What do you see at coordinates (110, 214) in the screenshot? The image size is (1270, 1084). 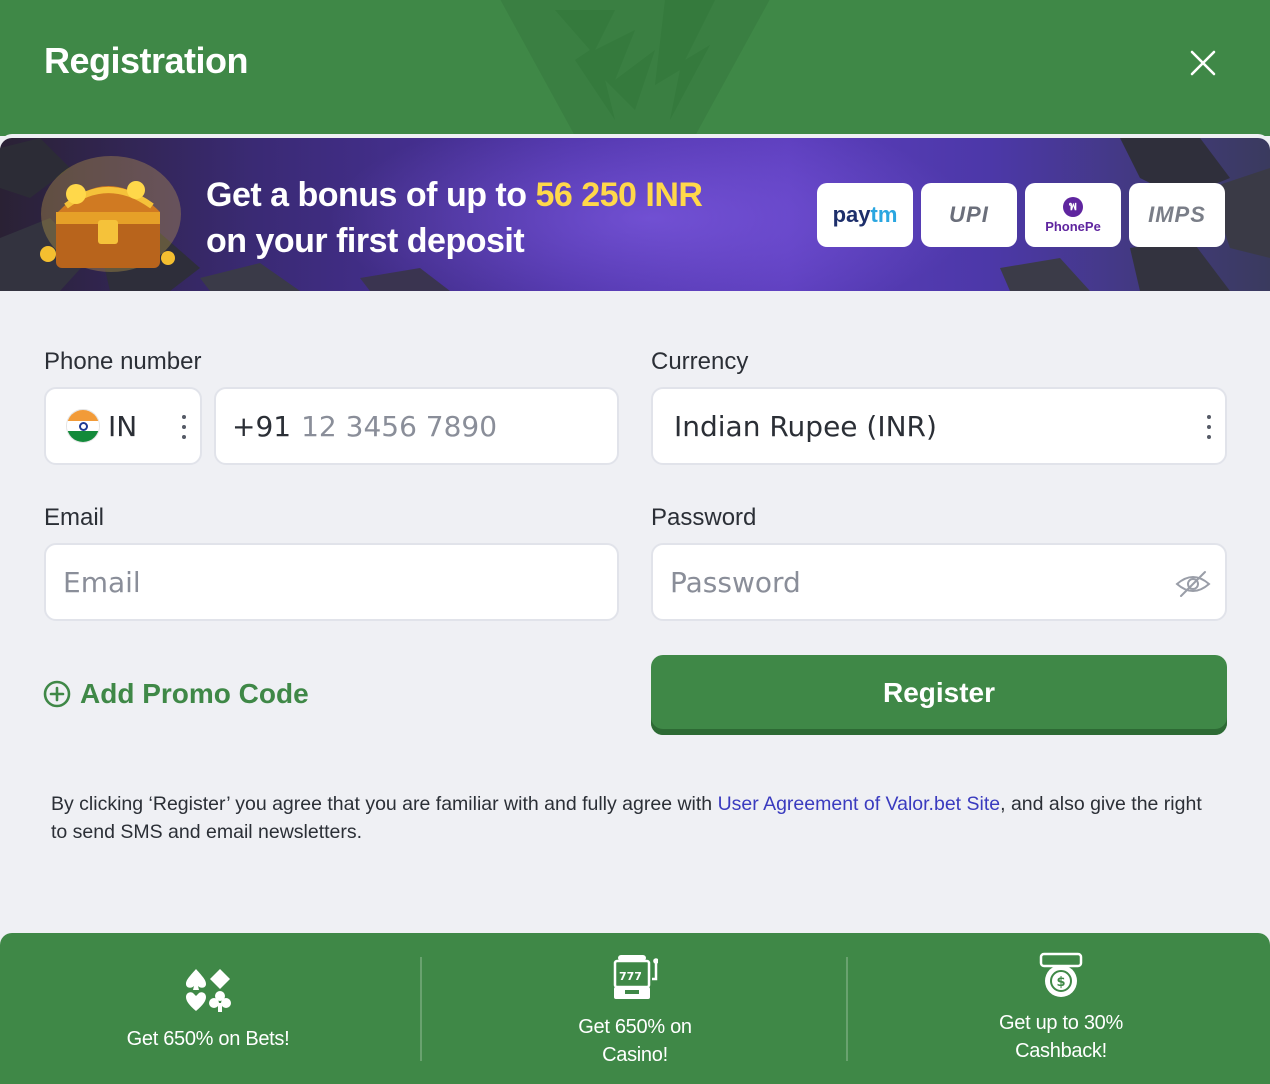 I see `treasure-chest-icon` at bounding box center [110, 214].